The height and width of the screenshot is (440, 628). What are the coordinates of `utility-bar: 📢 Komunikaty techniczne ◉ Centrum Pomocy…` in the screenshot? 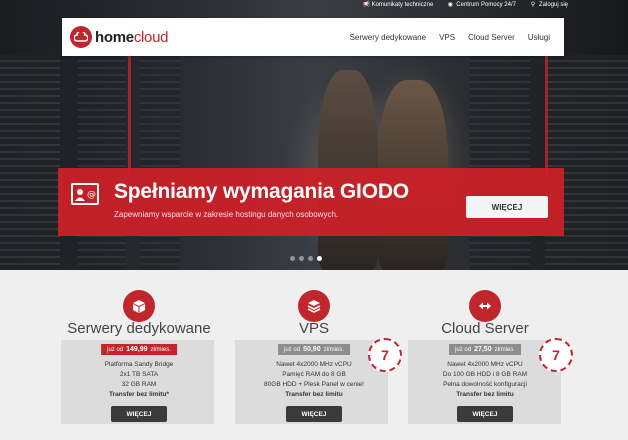 It's located at (465, 5).